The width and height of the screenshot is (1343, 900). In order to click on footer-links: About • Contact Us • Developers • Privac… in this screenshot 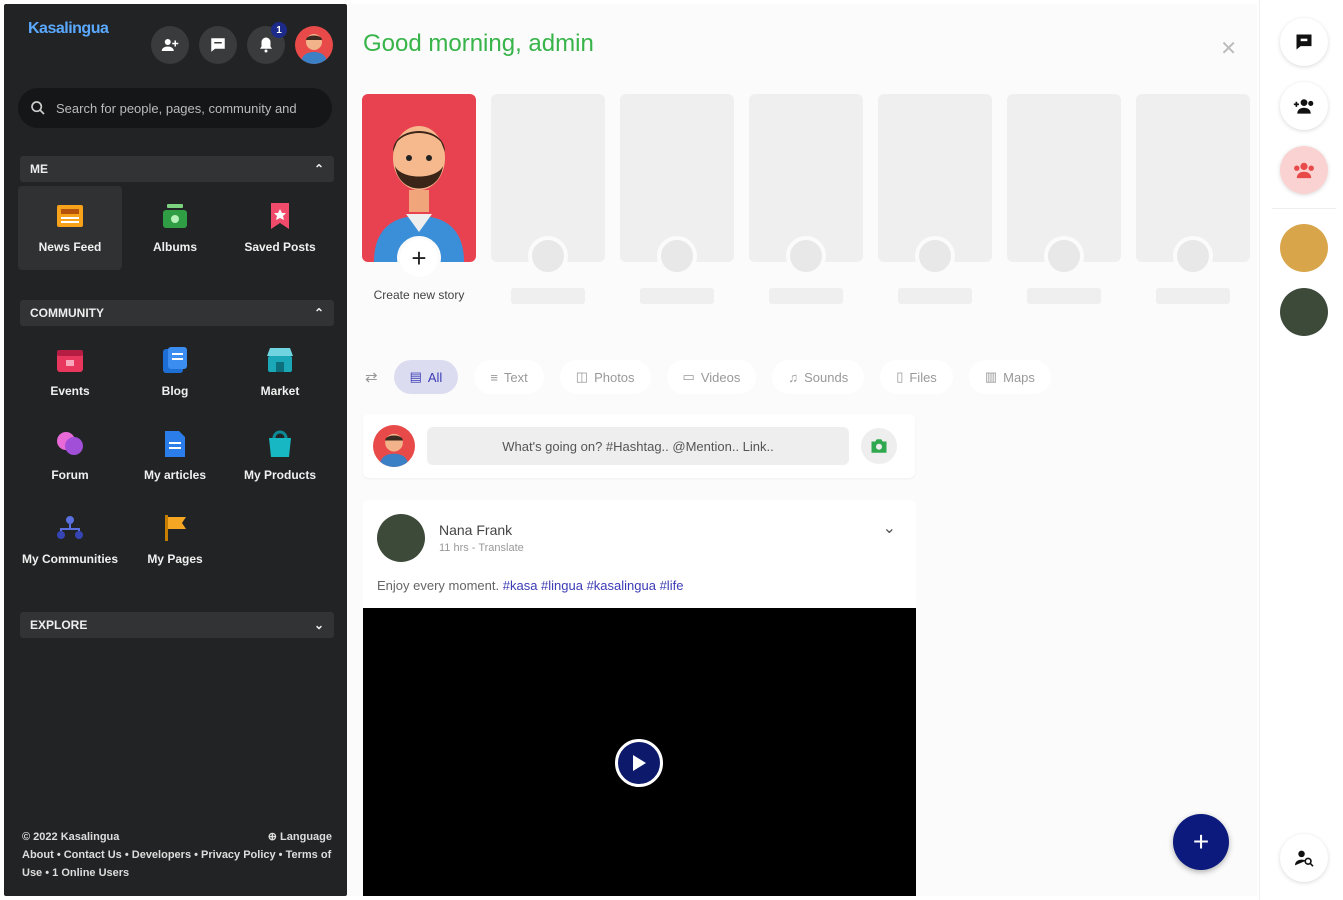, I will do `click(177, 864)`.